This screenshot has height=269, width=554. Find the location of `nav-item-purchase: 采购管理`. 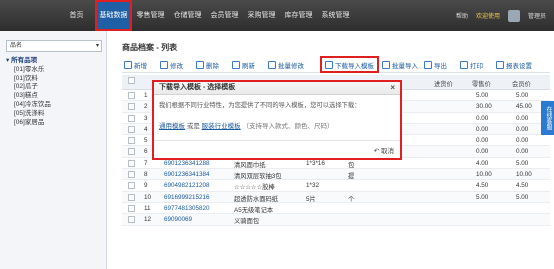

nav-item-purchase: 采购管理 is located at coordinates (261, 15).